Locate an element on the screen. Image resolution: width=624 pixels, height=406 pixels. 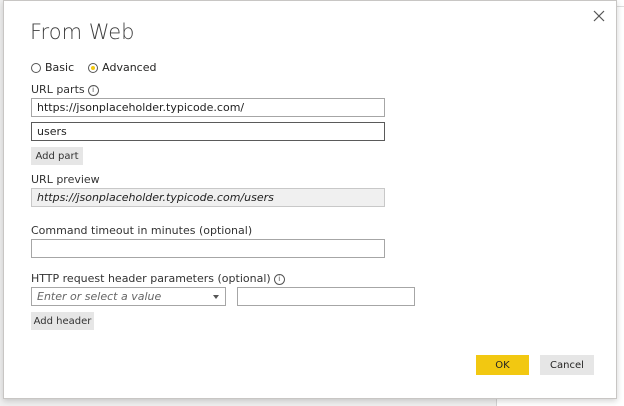
close-button is located at coordinates (599, 16).